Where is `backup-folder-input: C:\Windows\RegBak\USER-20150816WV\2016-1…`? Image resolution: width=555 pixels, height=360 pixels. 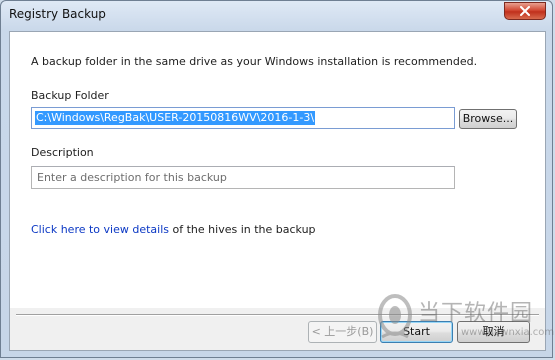
backup-folder-input: C:\Windows\RegBak\USER-20150816WV\2016-1… is located at coordinates (243, 118).